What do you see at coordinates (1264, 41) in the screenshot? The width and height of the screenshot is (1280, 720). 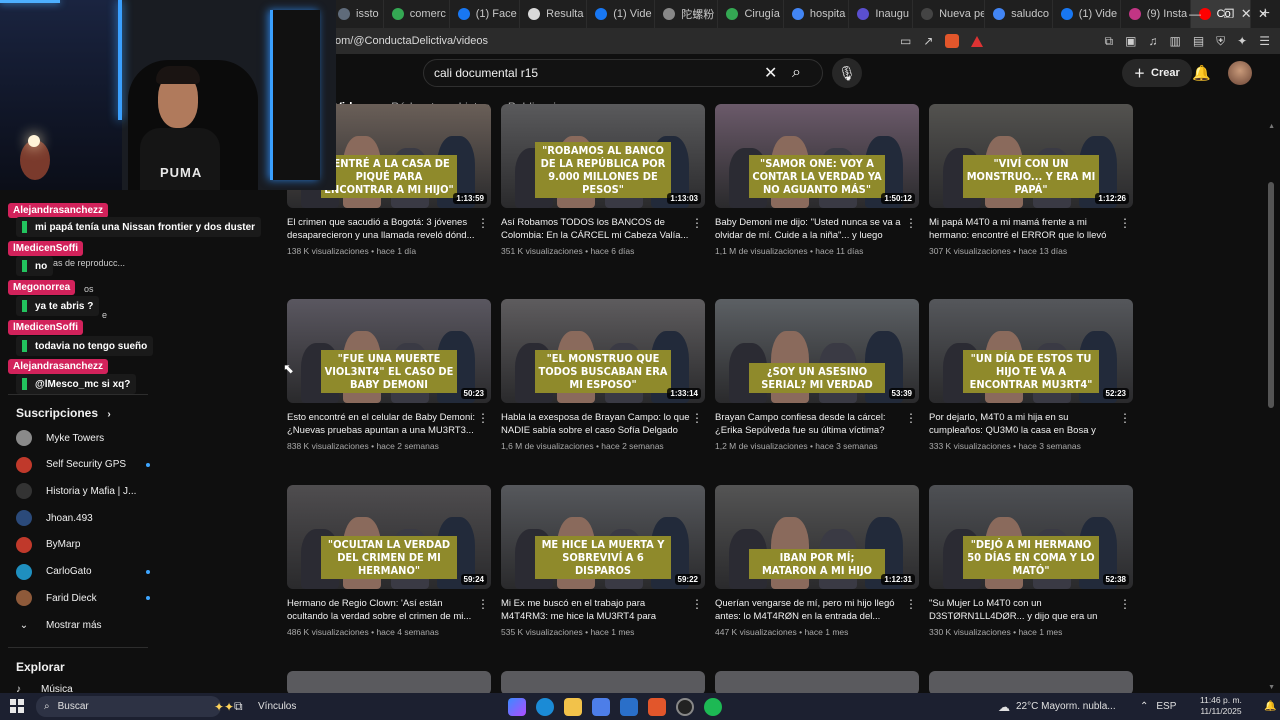 I see `menu-icon: ☰` at bounding box center [1264, 41].